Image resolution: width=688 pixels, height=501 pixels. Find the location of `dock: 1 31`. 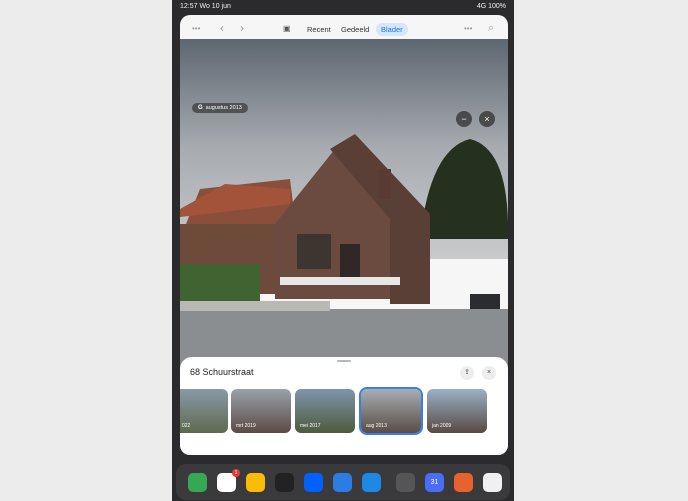

dock: 1 31 is located at coordinates (343, 482).